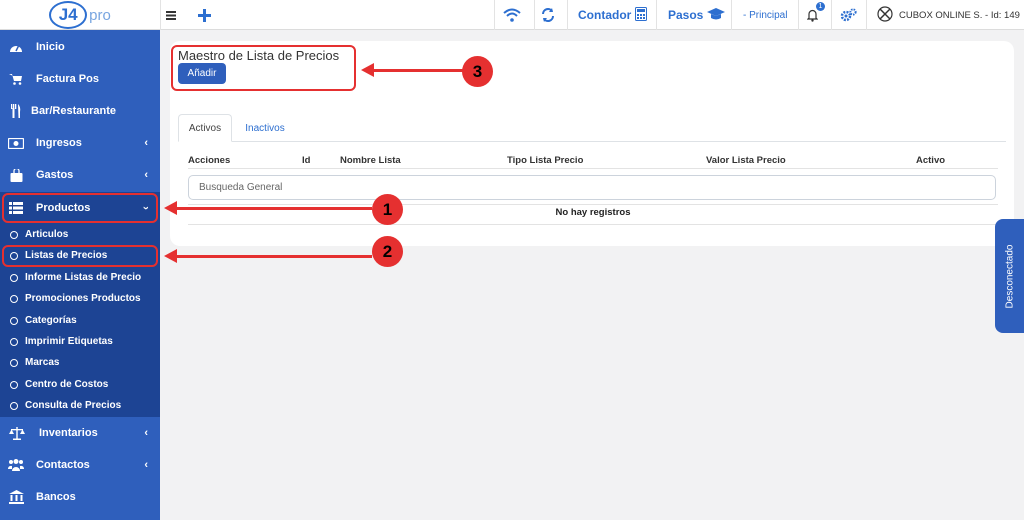  I want to click on connection-status-label: Desconectado, so click(1009, 276).